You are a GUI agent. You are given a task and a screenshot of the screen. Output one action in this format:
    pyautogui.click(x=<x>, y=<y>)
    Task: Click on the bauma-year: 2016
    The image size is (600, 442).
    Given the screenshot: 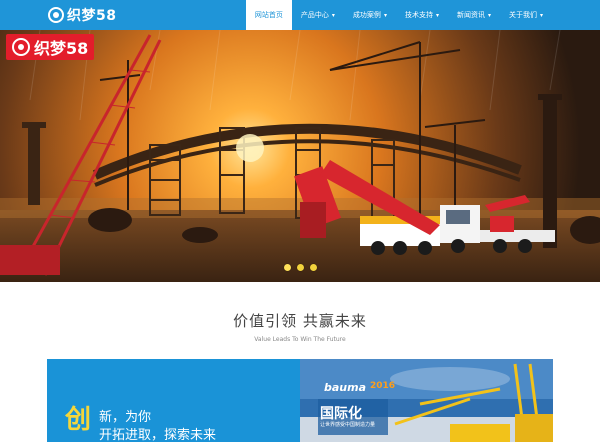 What is the action you would take?
    pyautogui.click(x=383, y=386)
    